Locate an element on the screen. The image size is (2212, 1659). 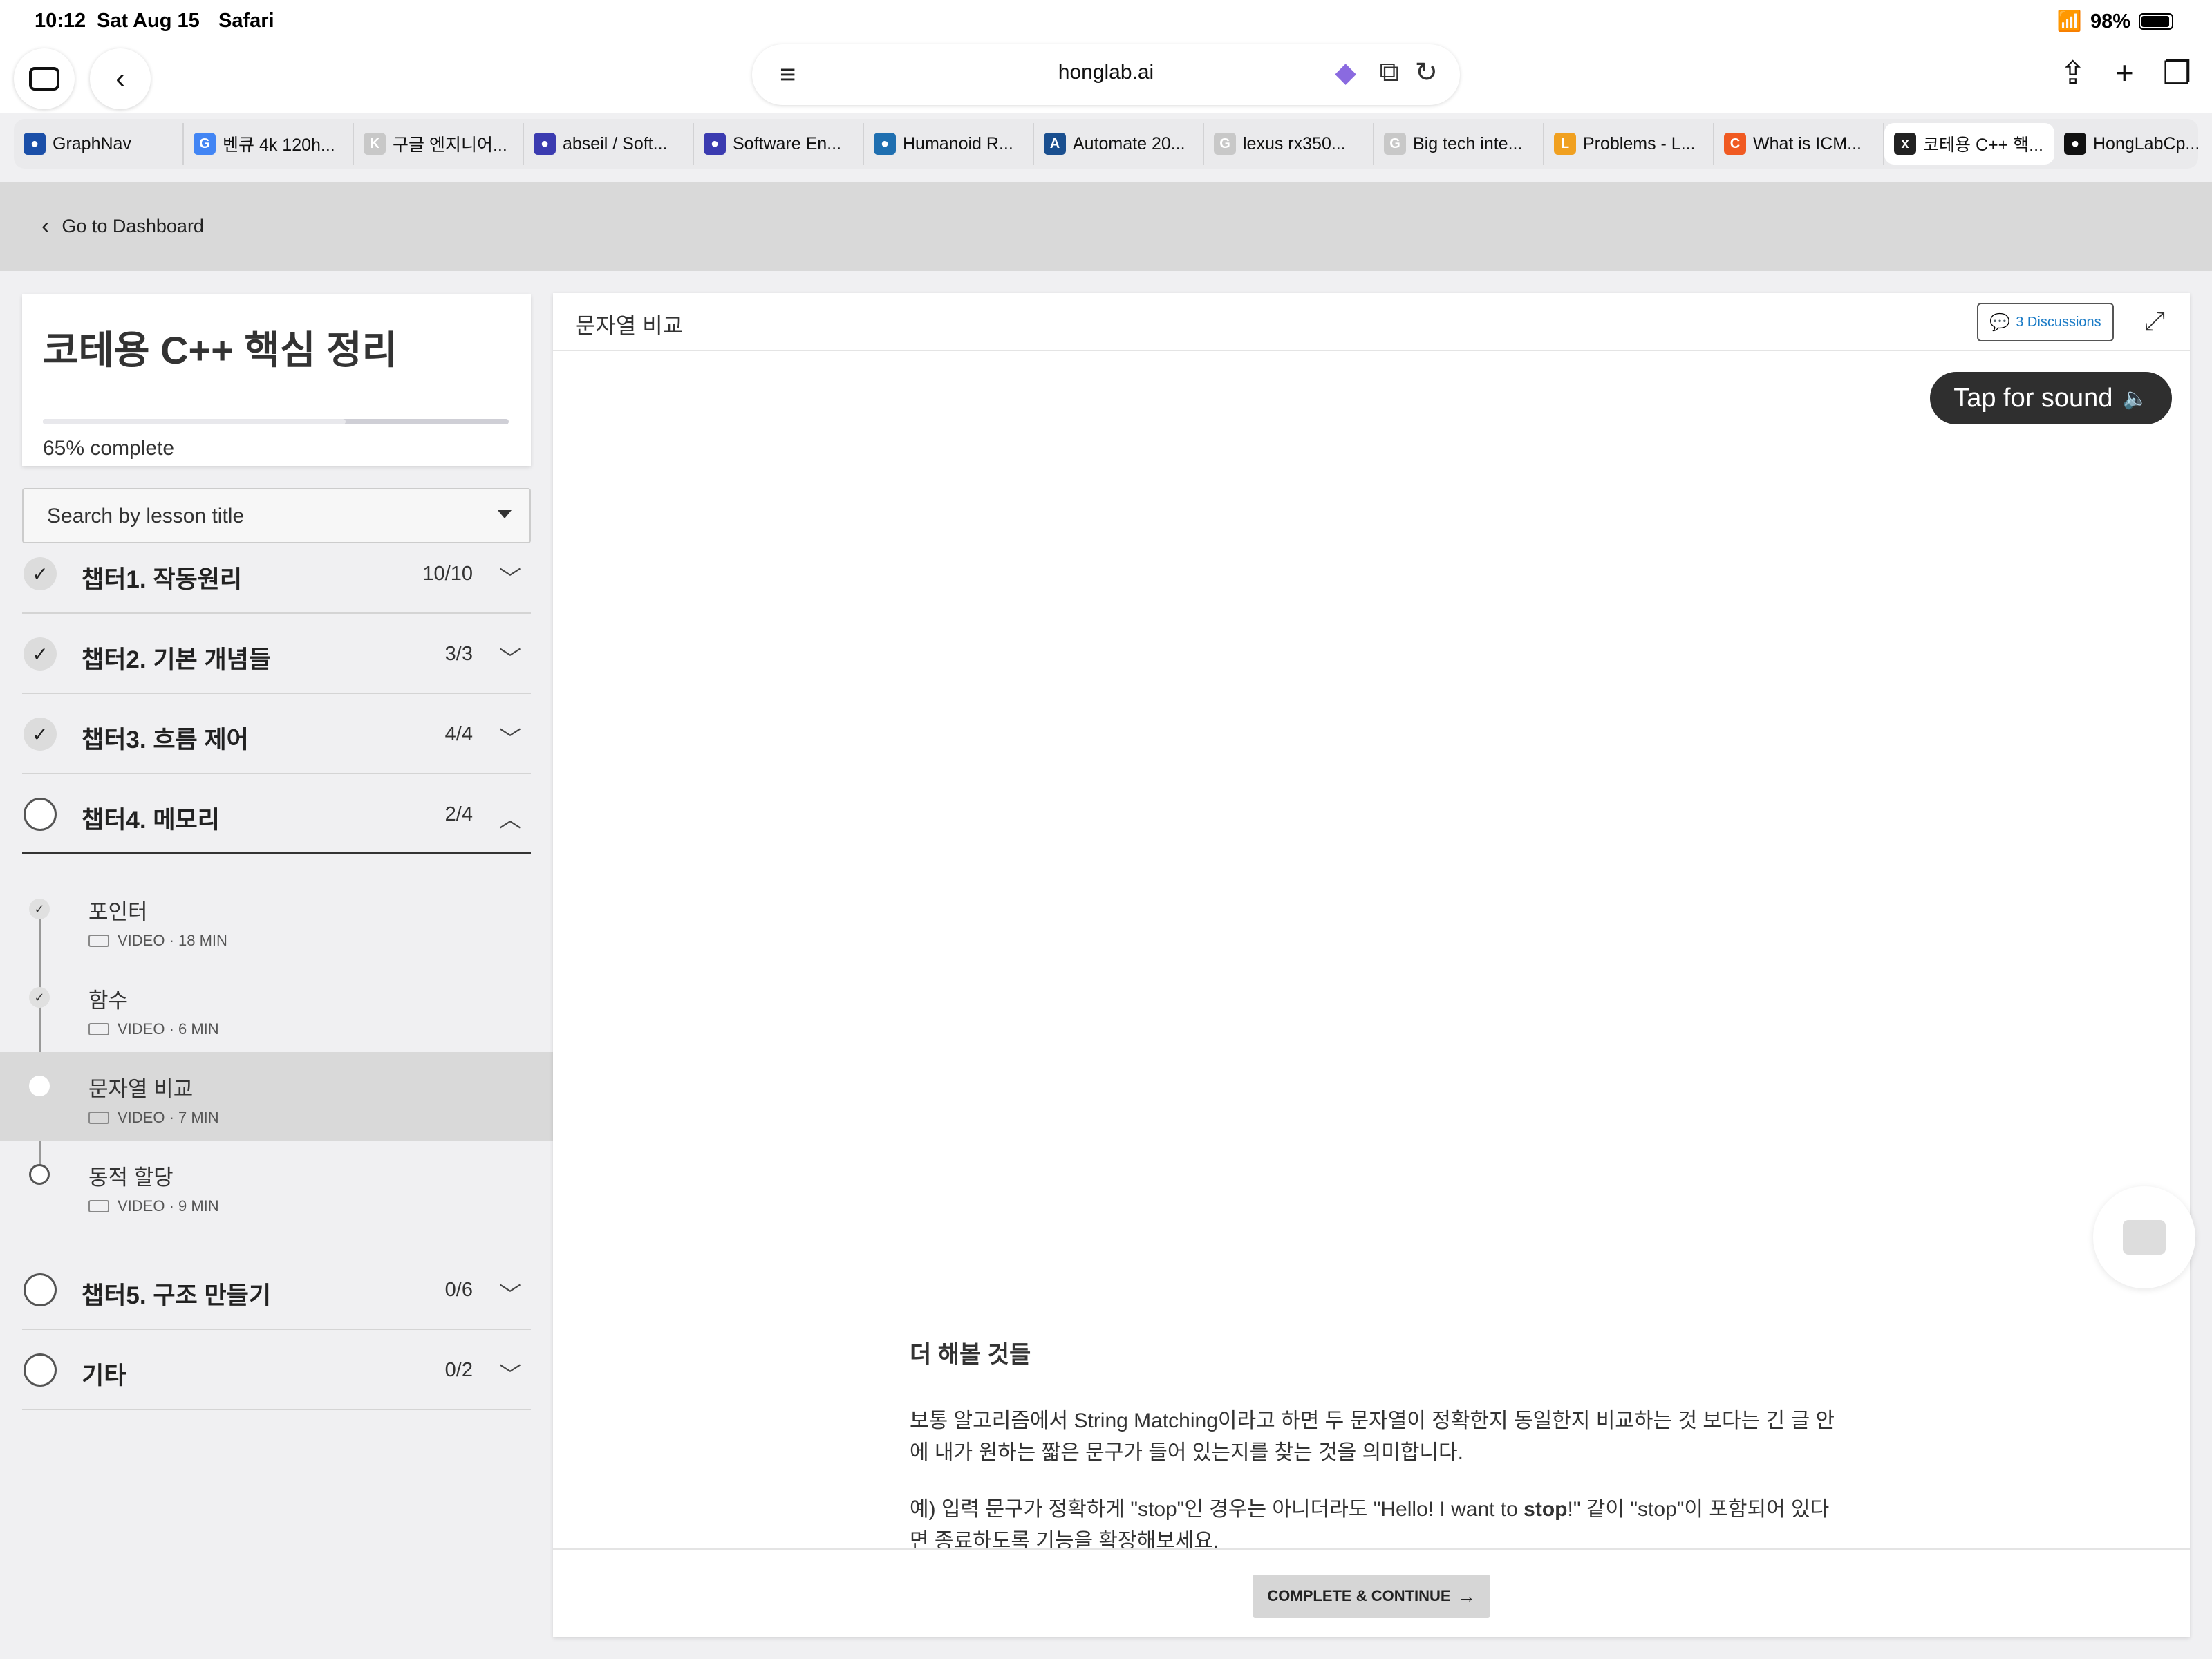
back-button: ‹ is located at coordinates (121, 78).